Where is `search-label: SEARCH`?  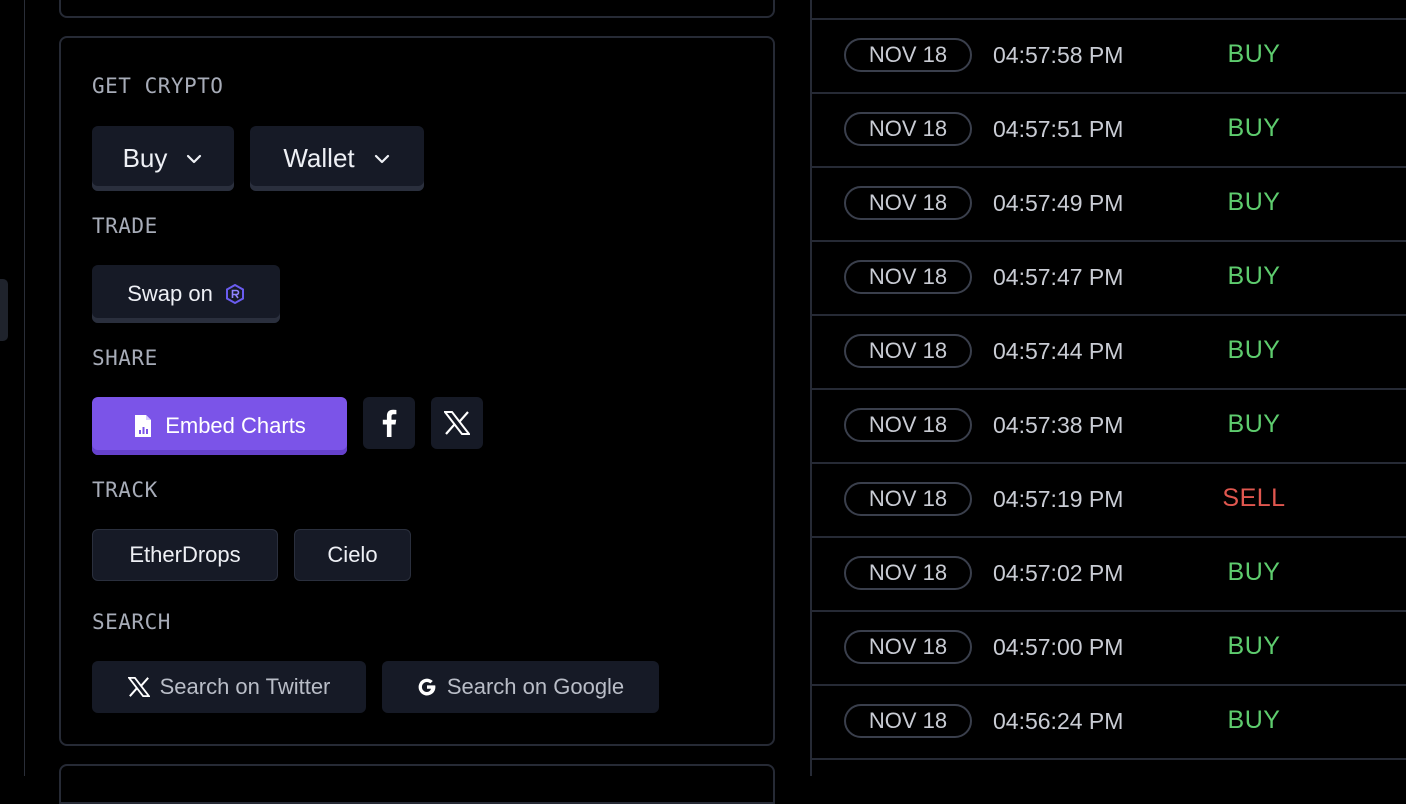
search-label: SEARCH is located at coordinates (131, 622).